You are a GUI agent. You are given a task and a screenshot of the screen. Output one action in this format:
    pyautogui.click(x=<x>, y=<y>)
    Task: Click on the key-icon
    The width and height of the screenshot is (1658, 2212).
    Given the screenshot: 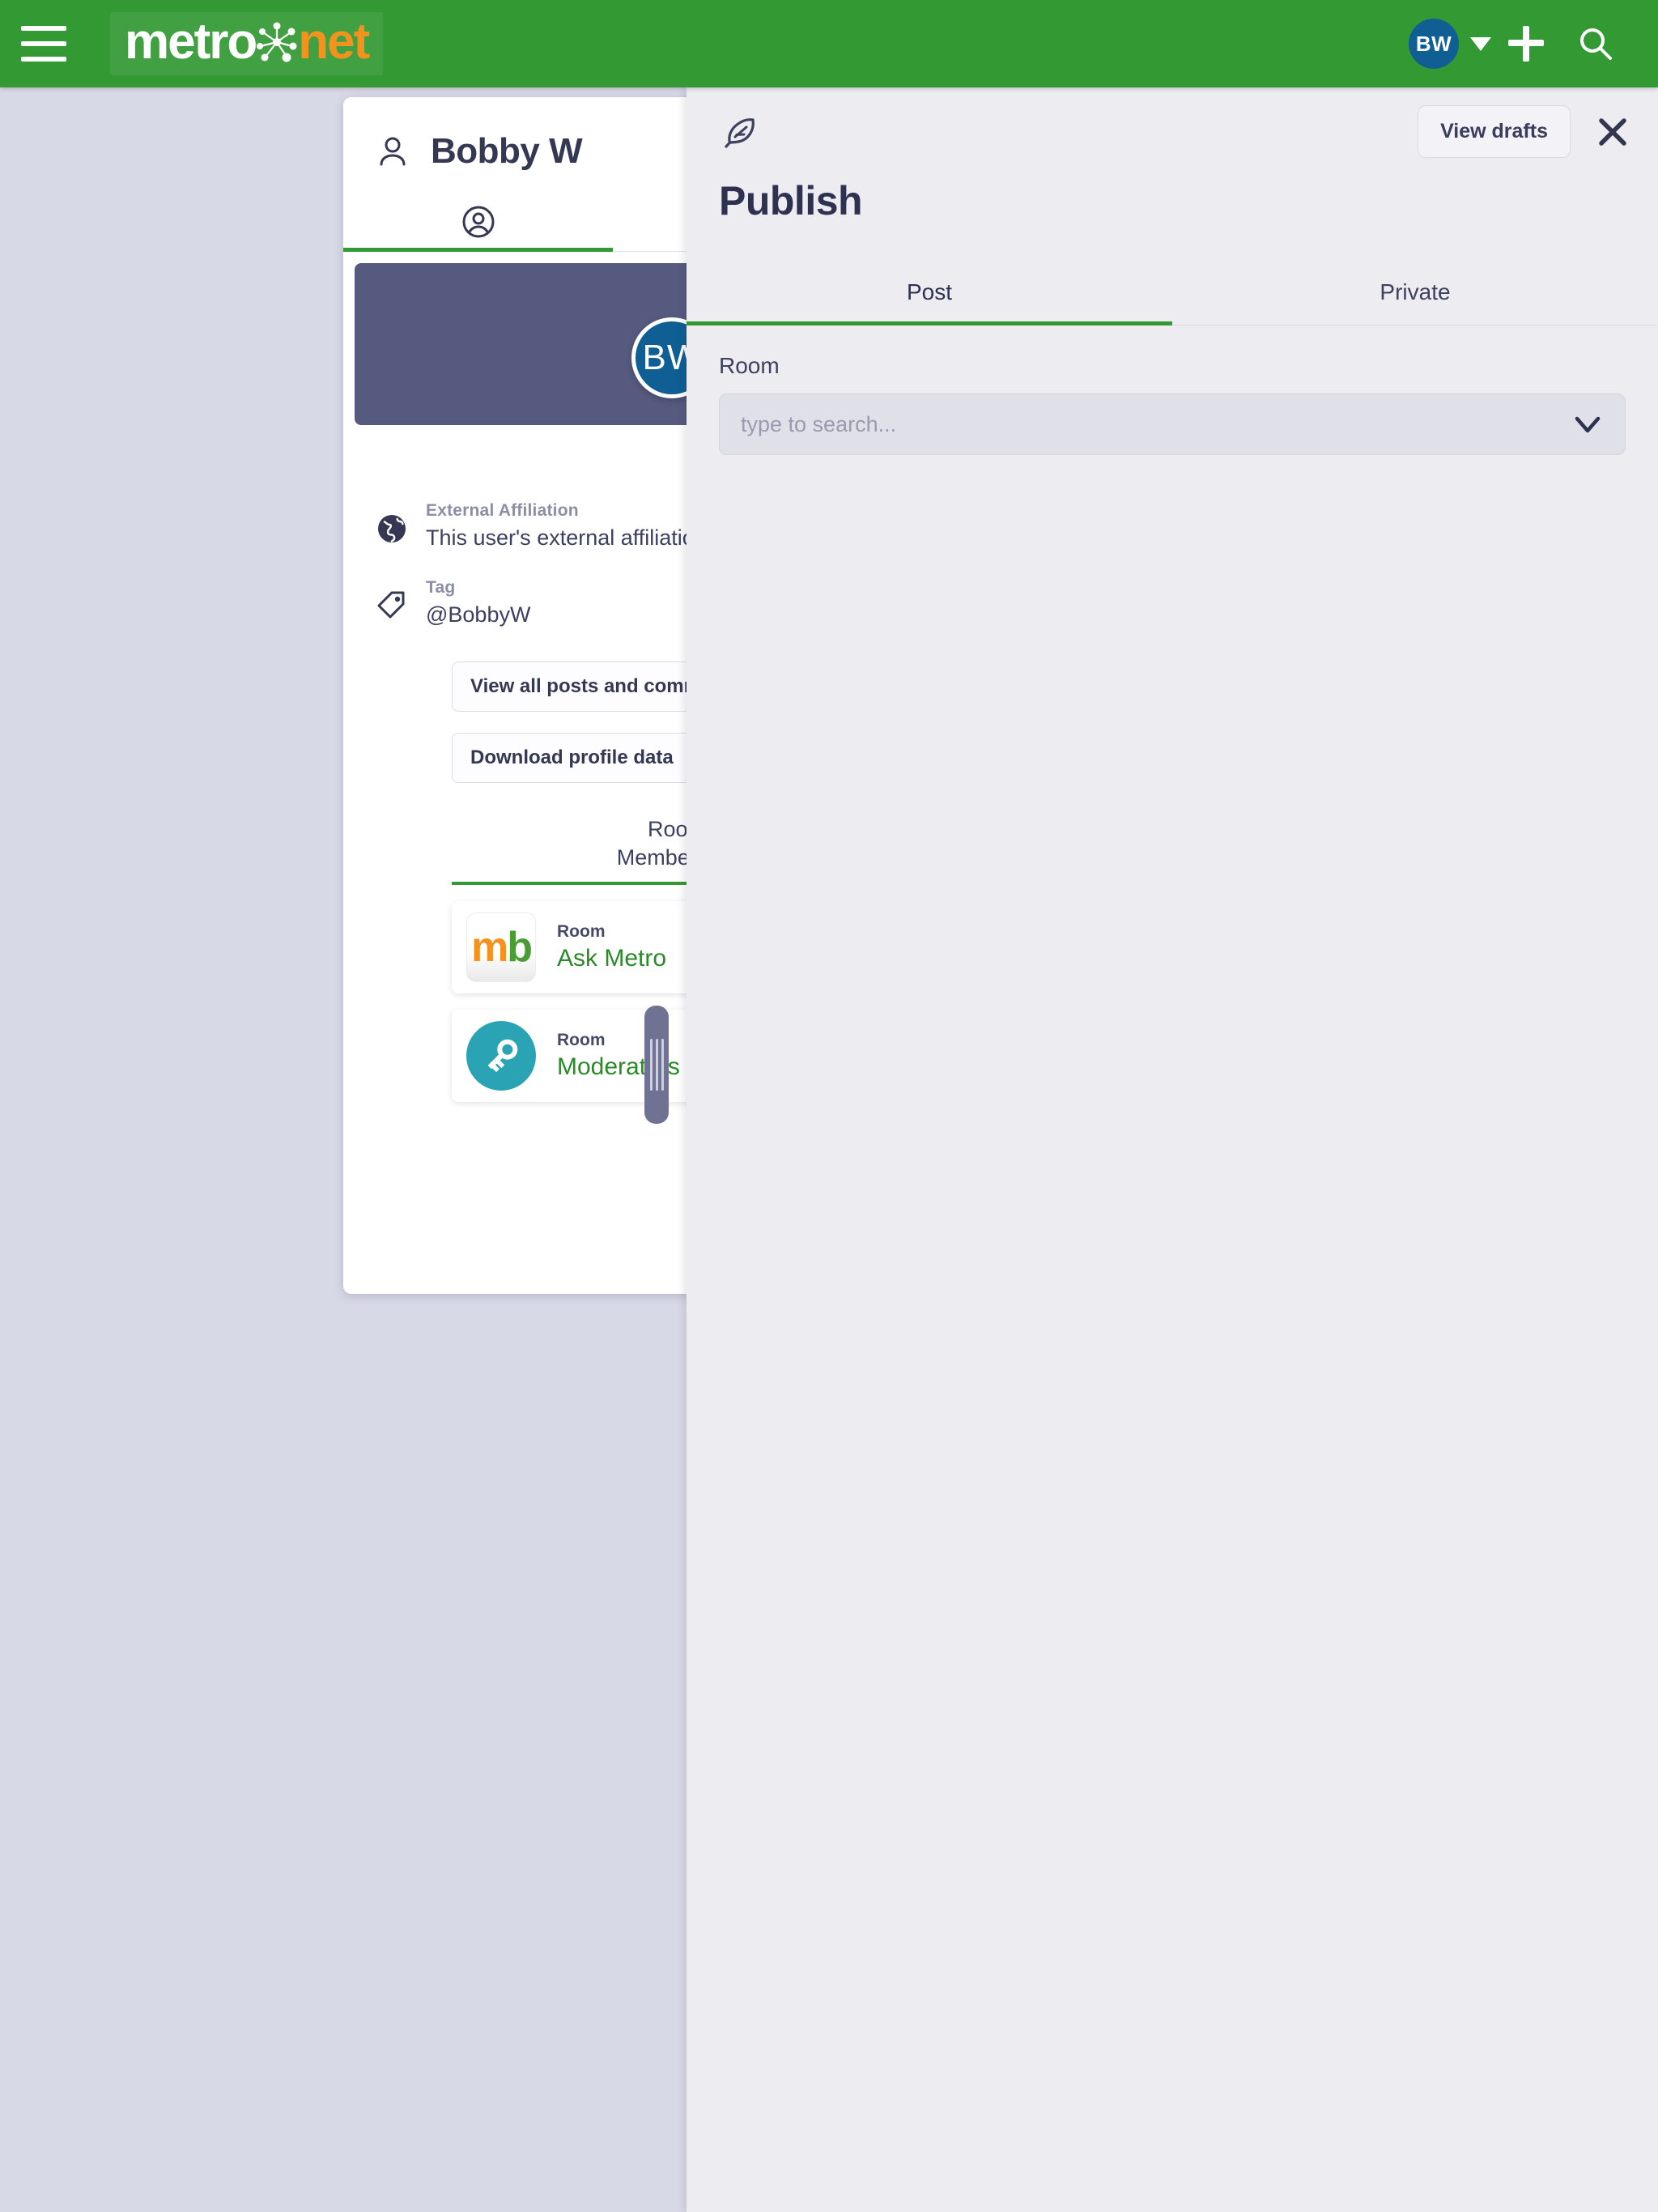 What is the action you would take?
    pyautogui.click(x=501, y=1056)
    